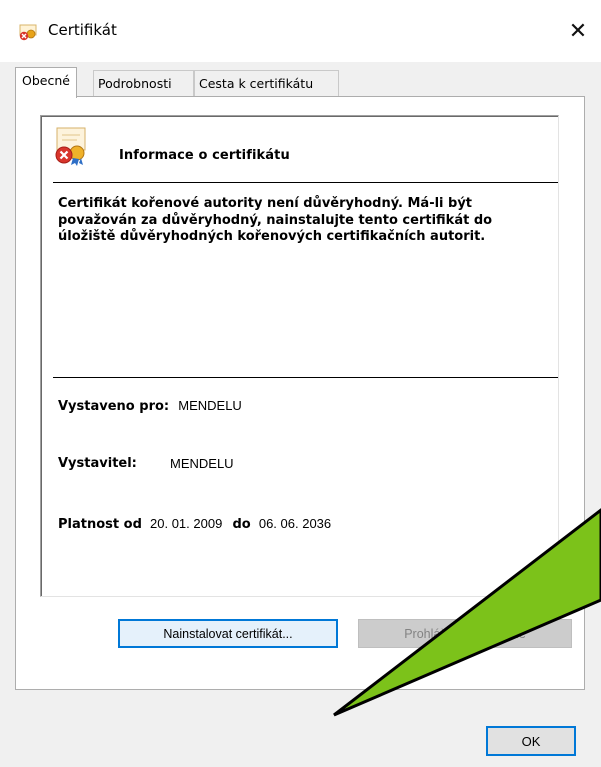  I want to click on title-bar: Certifikát ✕, so click(300, 31).